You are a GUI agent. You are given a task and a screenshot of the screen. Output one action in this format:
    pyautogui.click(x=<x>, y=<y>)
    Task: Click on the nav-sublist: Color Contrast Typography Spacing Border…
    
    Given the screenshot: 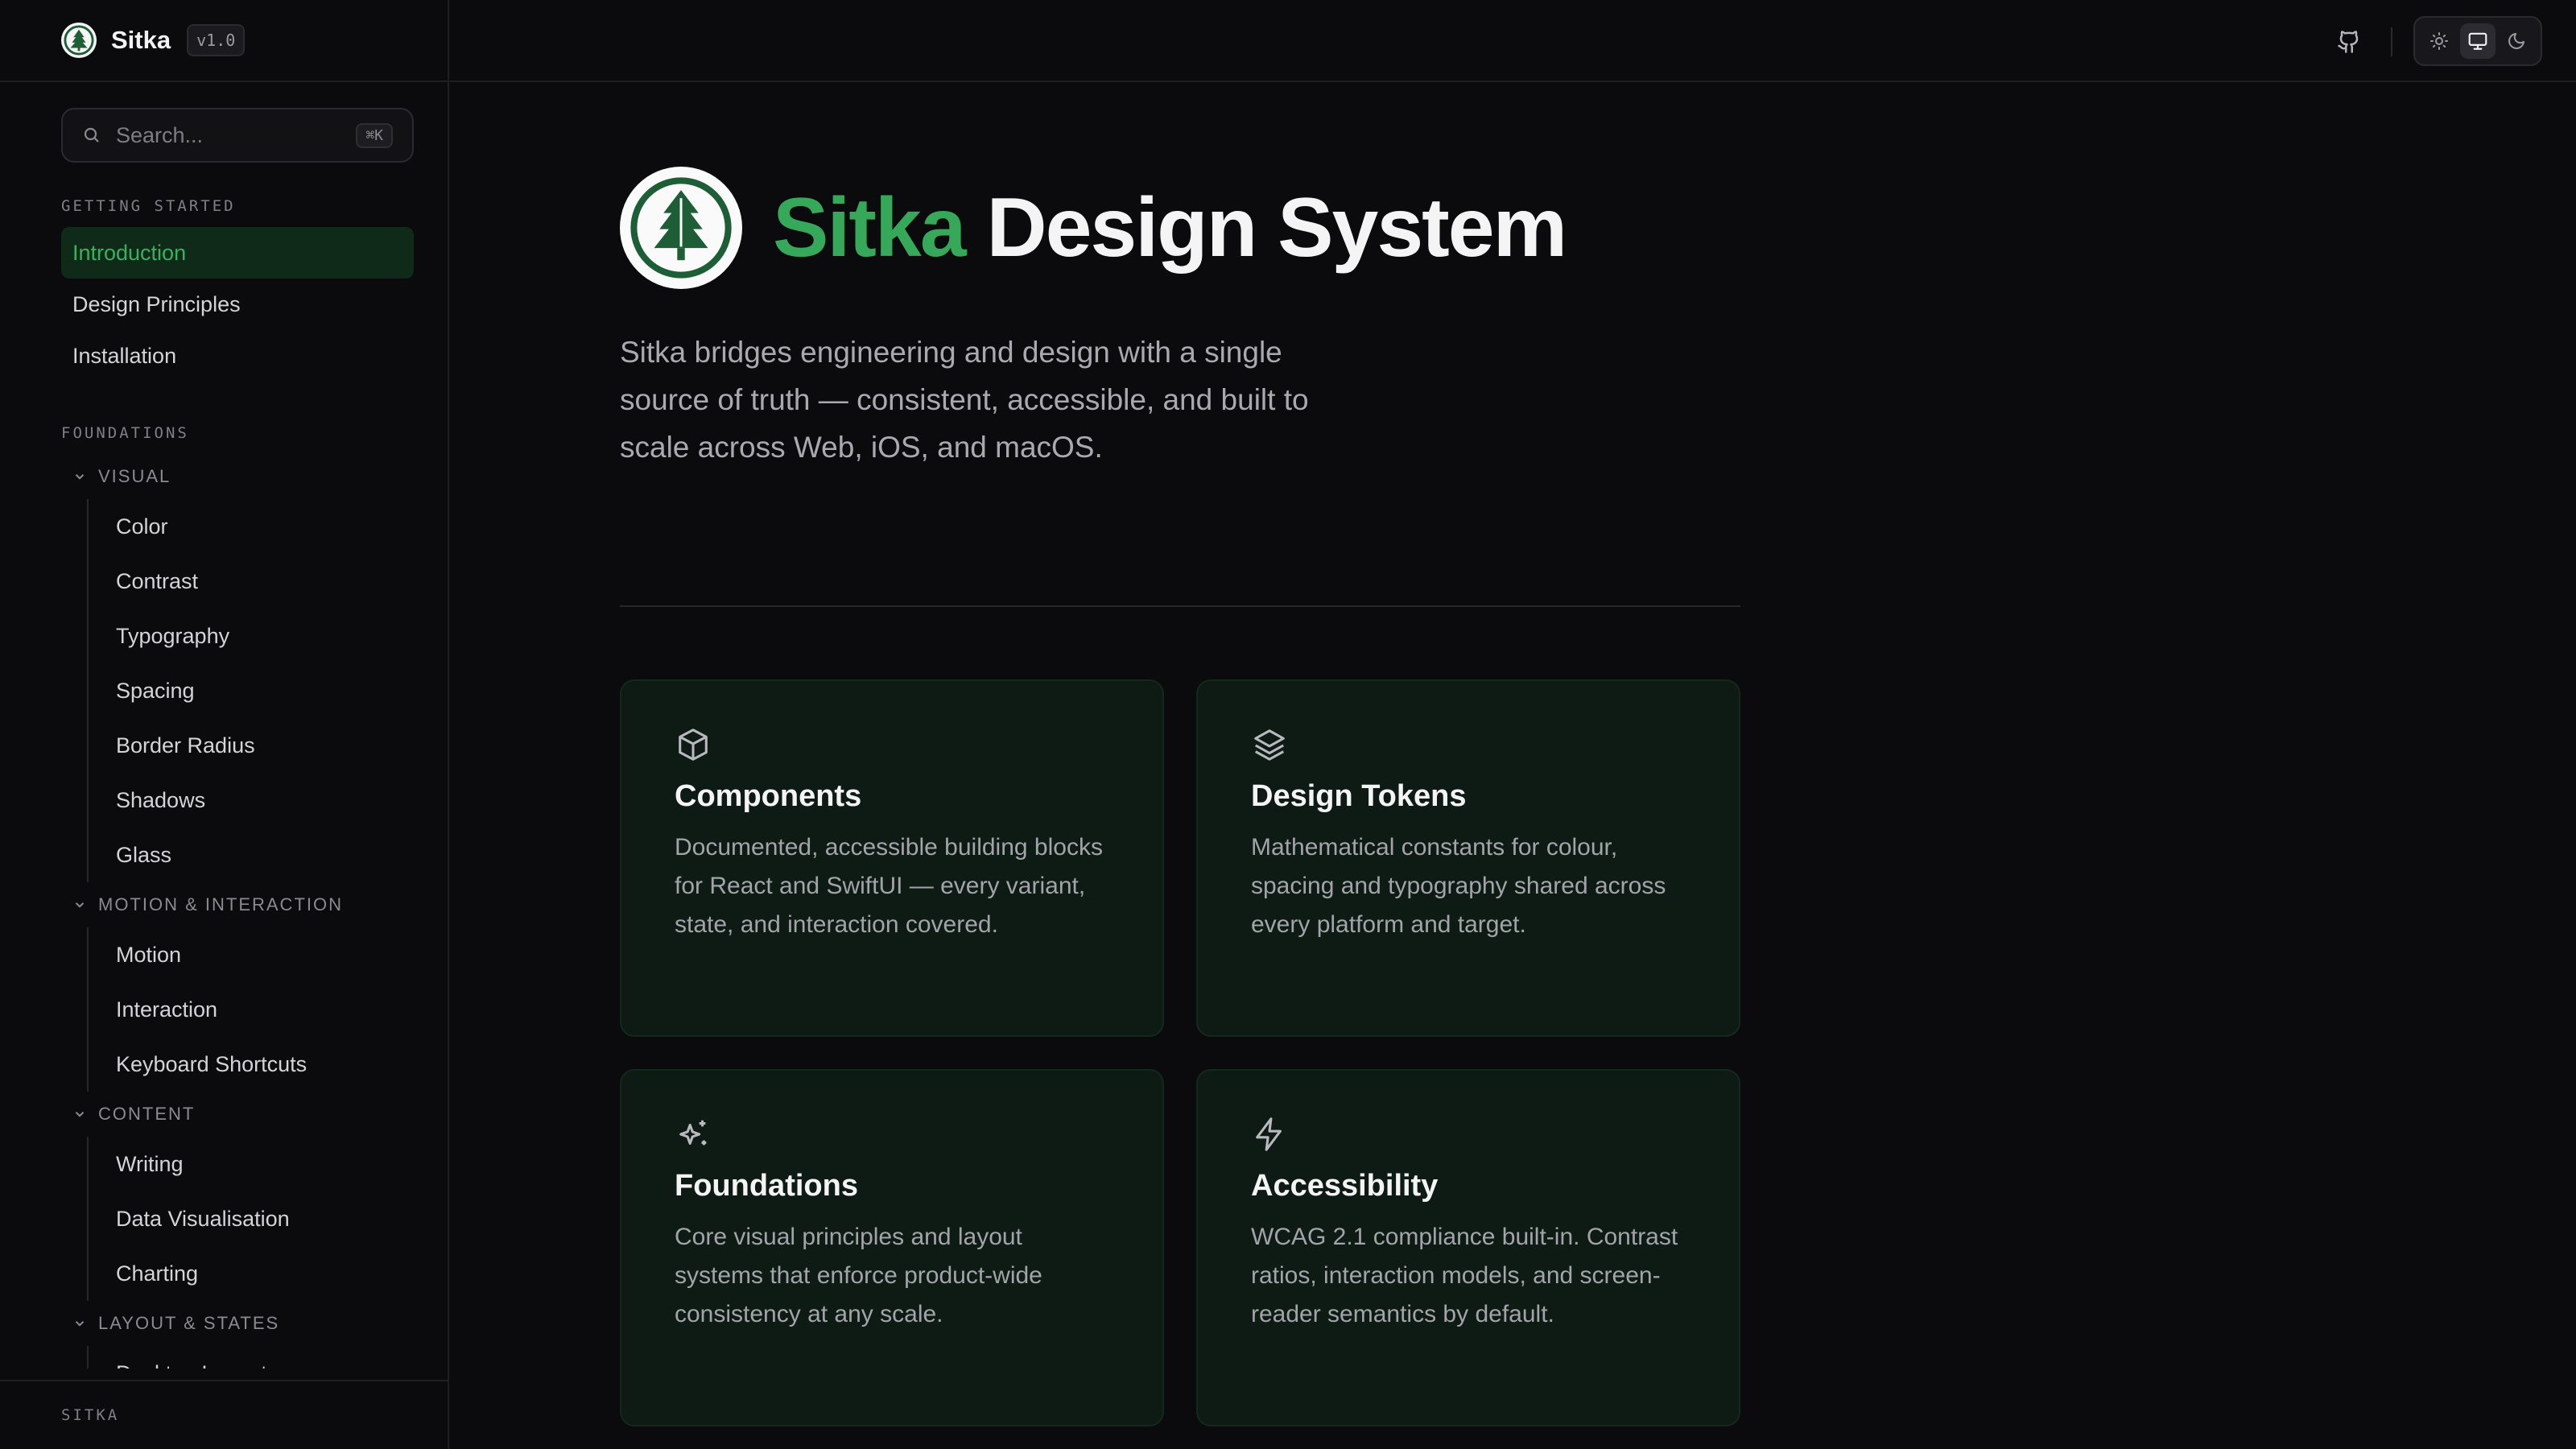 What is the action you would take?
    pyautogui.click(x=267, y=690)
    